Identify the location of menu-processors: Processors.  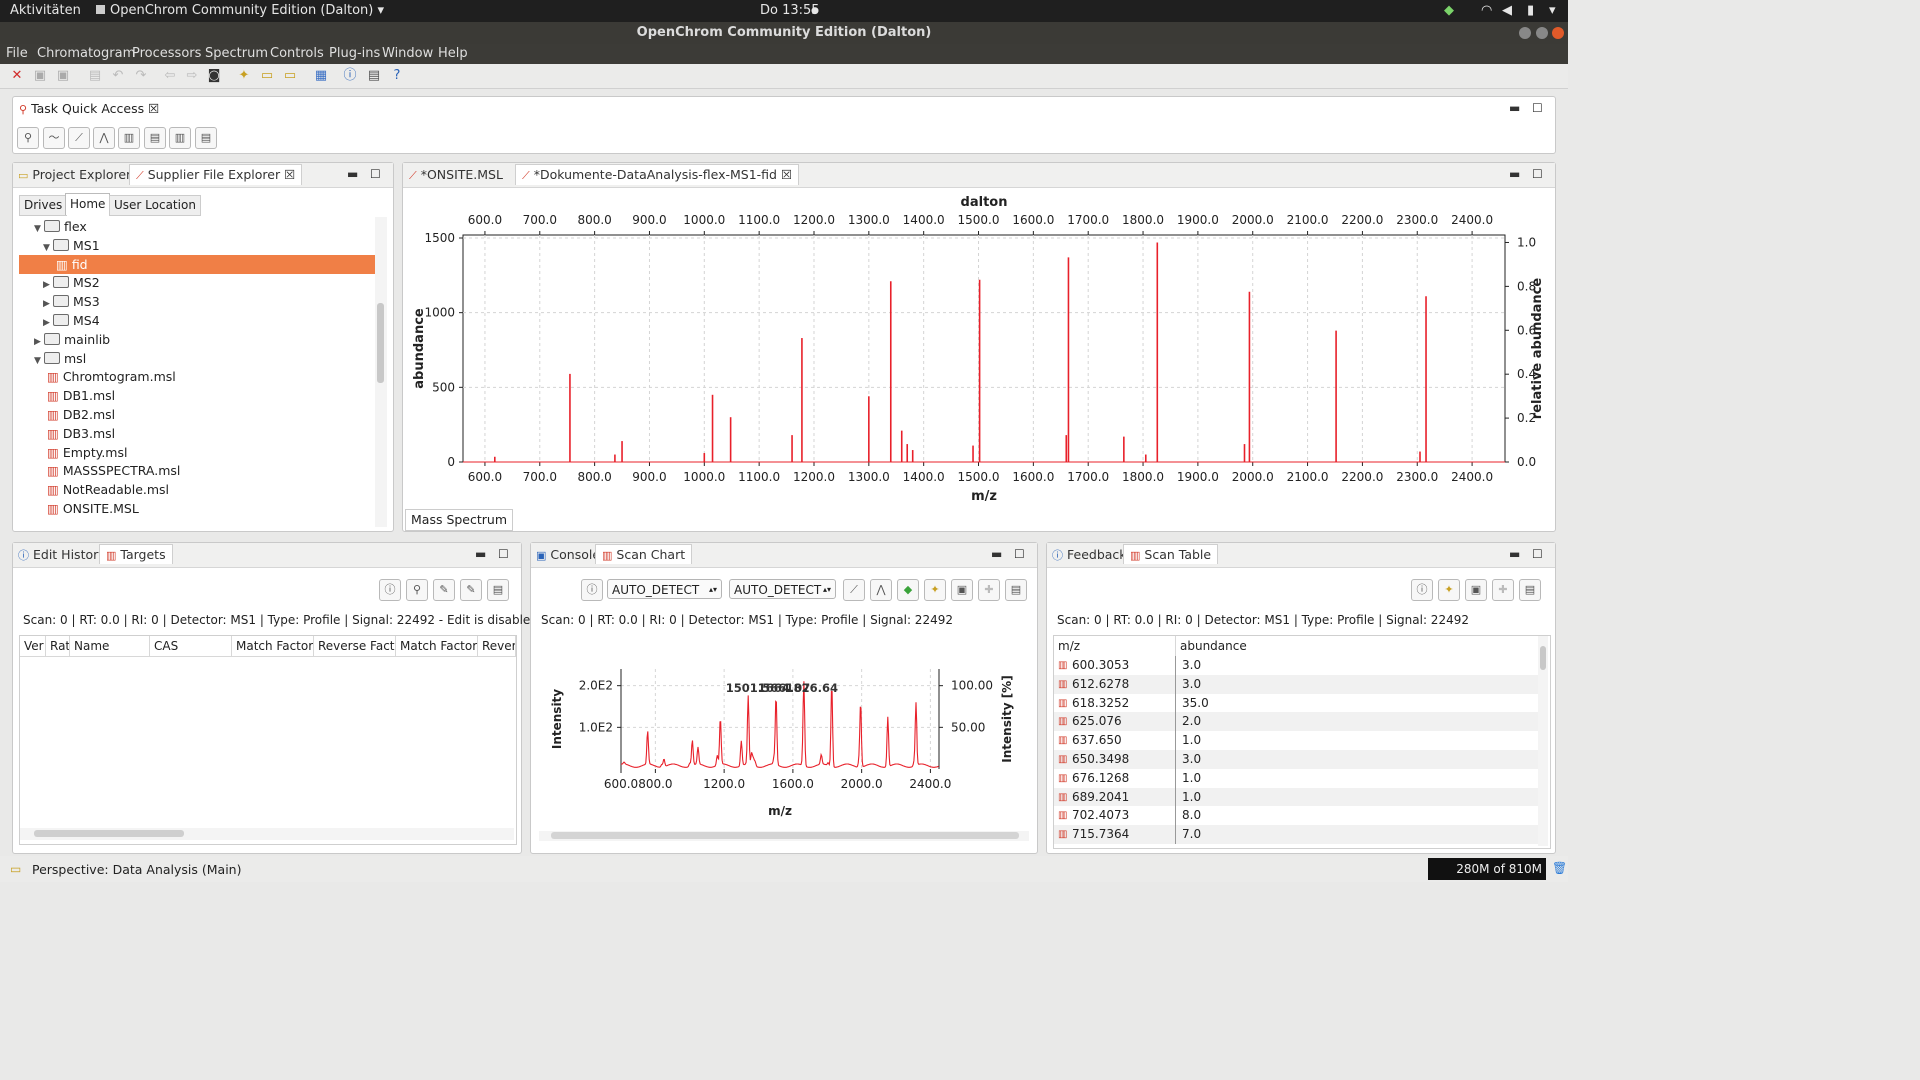
(166, 53).